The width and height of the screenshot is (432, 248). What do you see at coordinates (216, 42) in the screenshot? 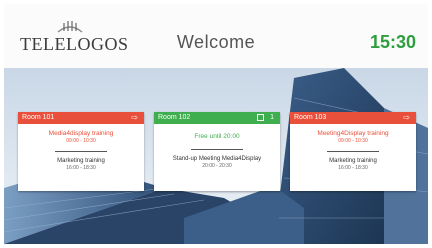
I see `page-title: Welcome` at bounding box center [216, 42].